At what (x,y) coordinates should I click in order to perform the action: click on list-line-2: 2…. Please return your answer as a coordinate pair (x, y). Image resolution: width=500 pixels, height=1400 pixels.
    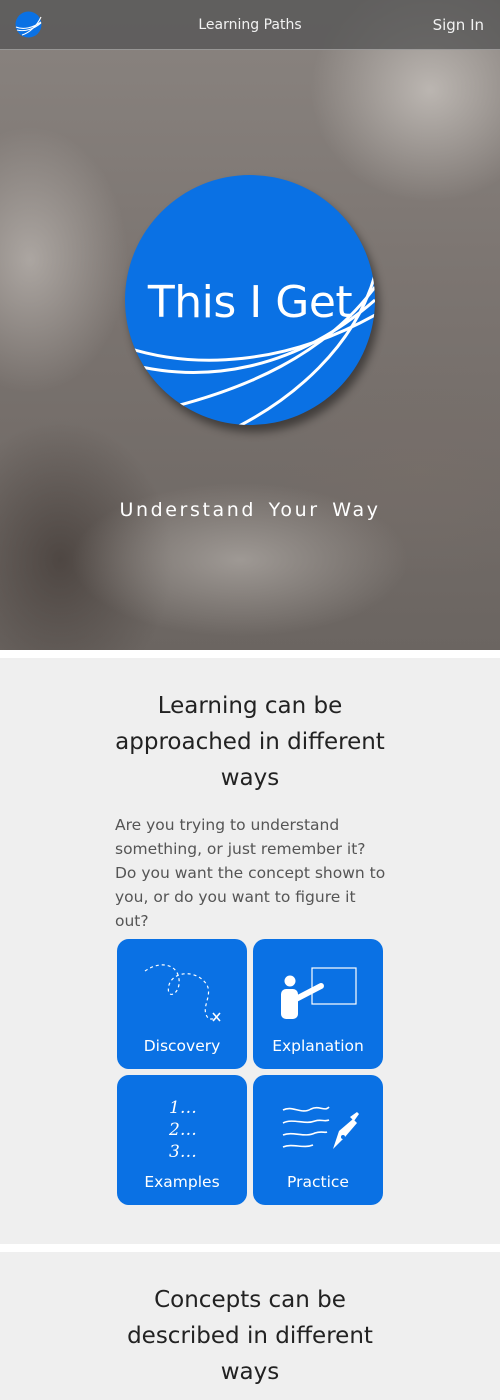
    Looking at the image, I should click on (182, 1130).